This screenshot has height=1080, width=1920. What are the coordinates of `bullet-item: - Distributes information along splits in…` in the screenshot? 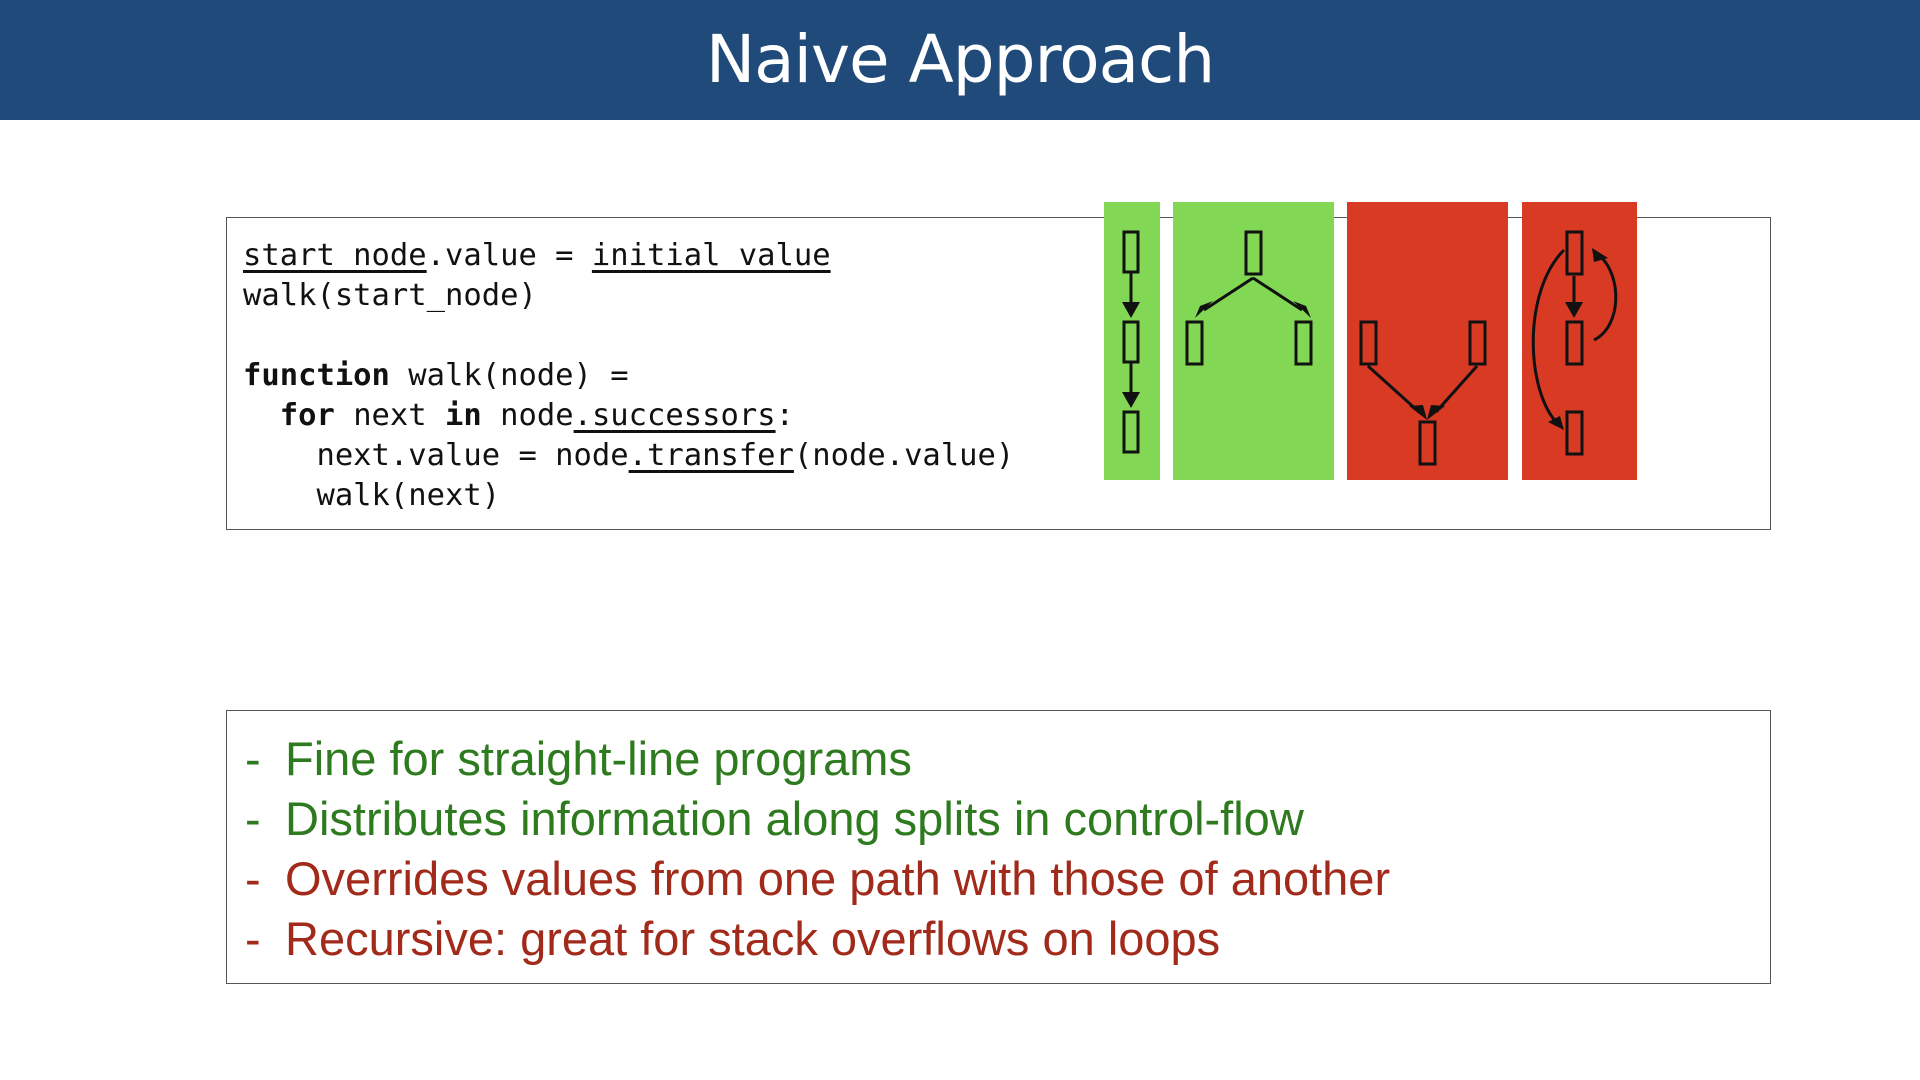 It's located at (817, 819).